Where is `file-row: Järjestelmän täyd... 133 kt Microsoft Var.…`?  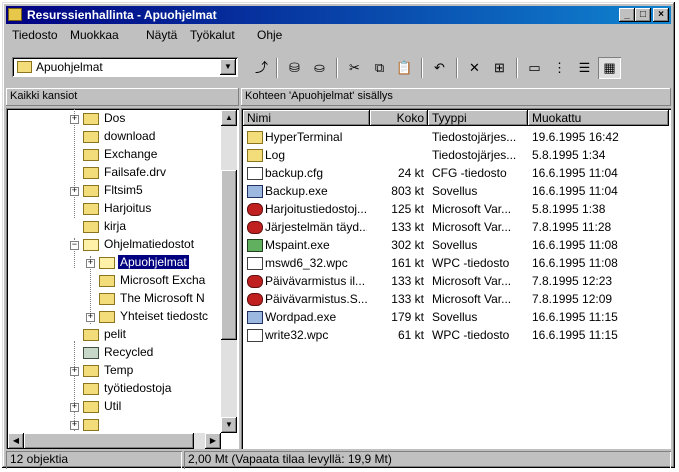 file-row: Järjestelmän täyd... 133 kt Microsoft Var.… is located at coordinates (453, 227).